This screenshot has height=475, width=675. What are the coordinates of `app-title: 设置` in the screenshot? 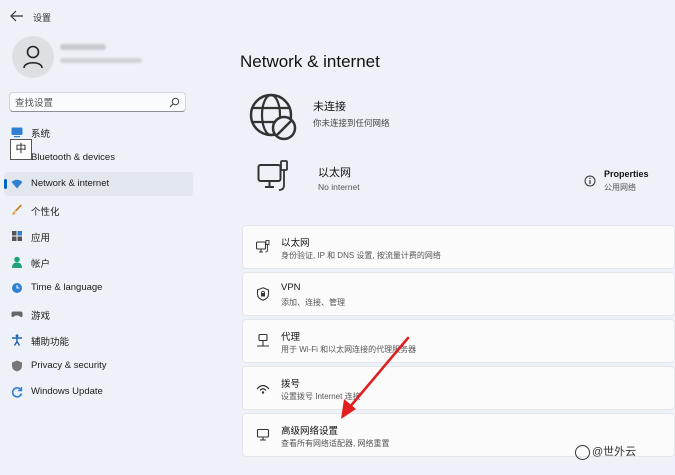 It's located at (42, 18).